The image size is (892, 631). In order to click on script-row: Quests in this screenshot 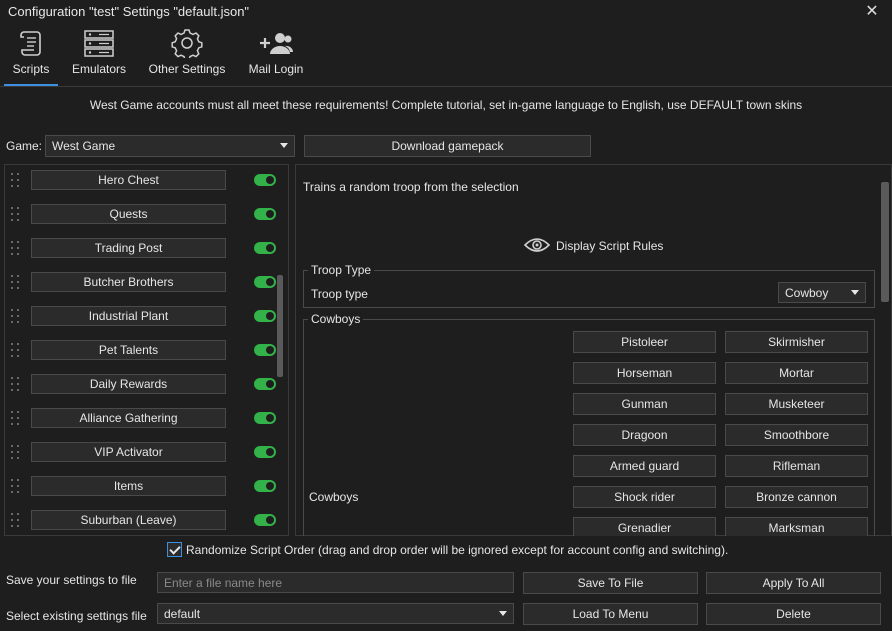, I will do `click(141, 215)`.